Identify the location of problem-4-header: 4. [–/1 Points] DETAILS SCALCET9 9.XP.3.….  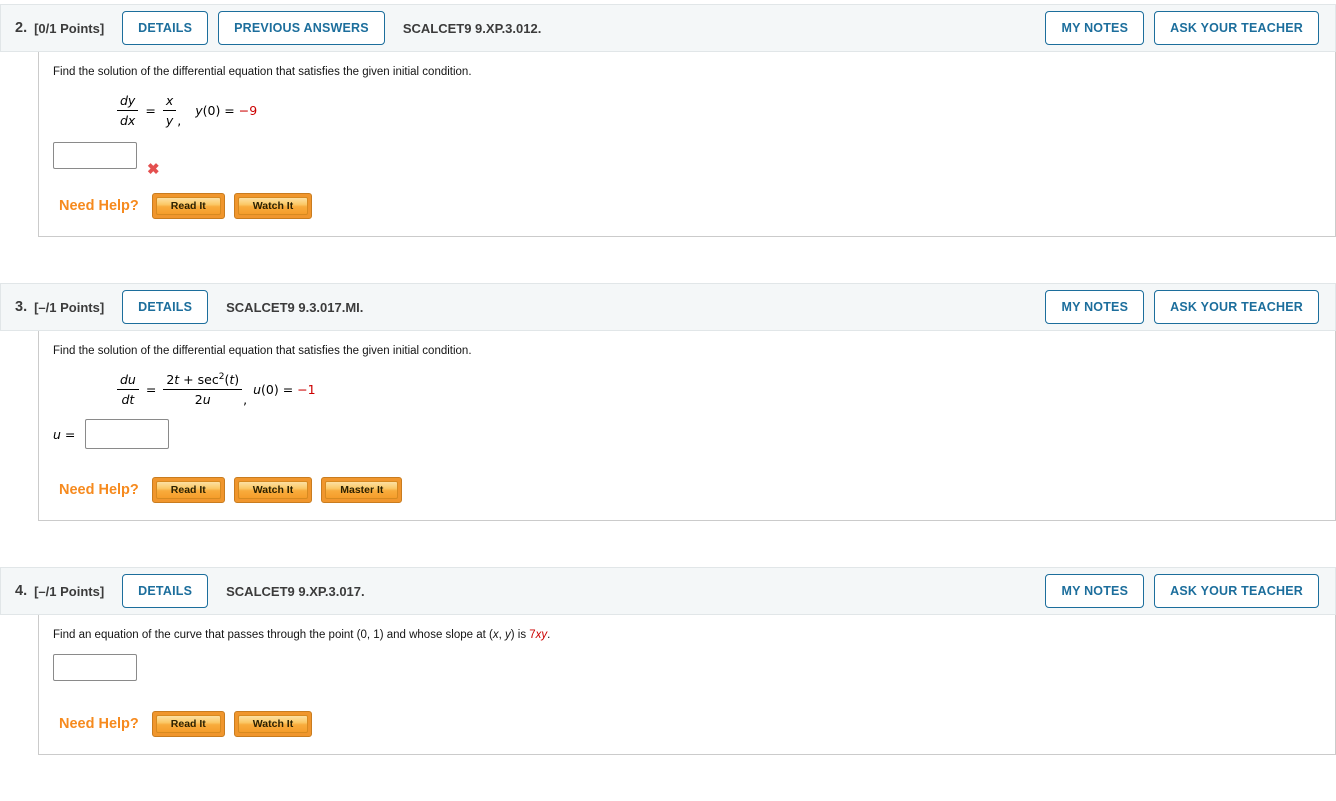
(668, 591).